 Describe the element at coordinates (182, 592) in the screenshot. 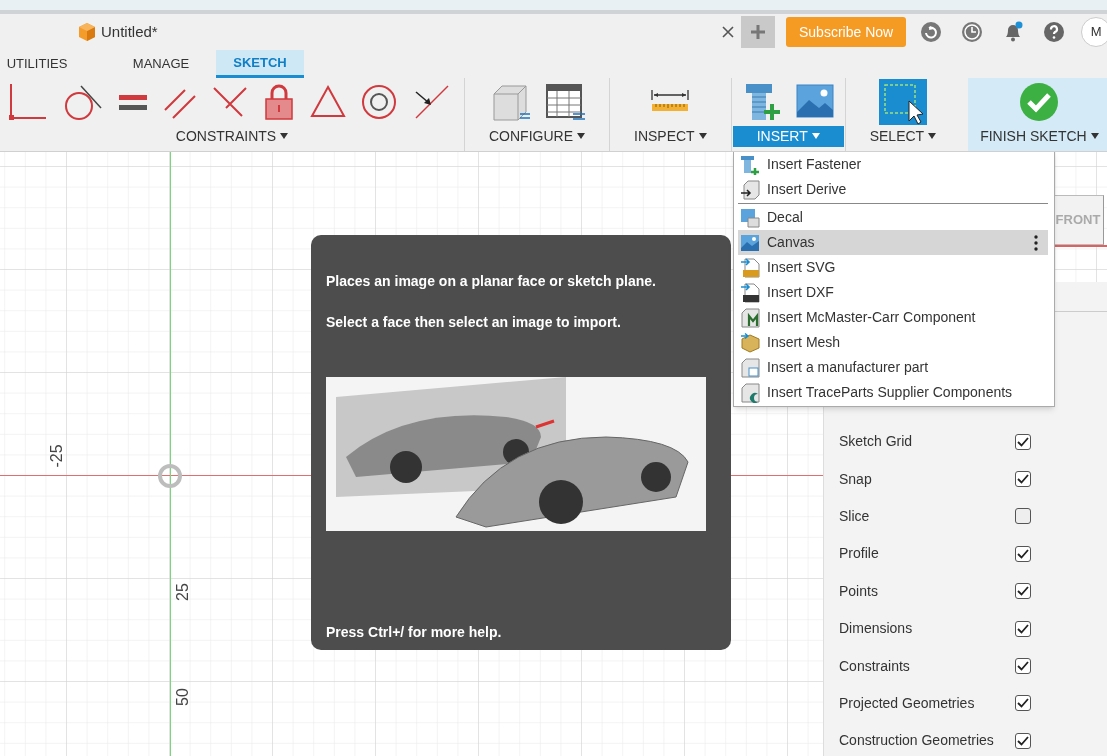

I see `axis-label: 25` at that location.